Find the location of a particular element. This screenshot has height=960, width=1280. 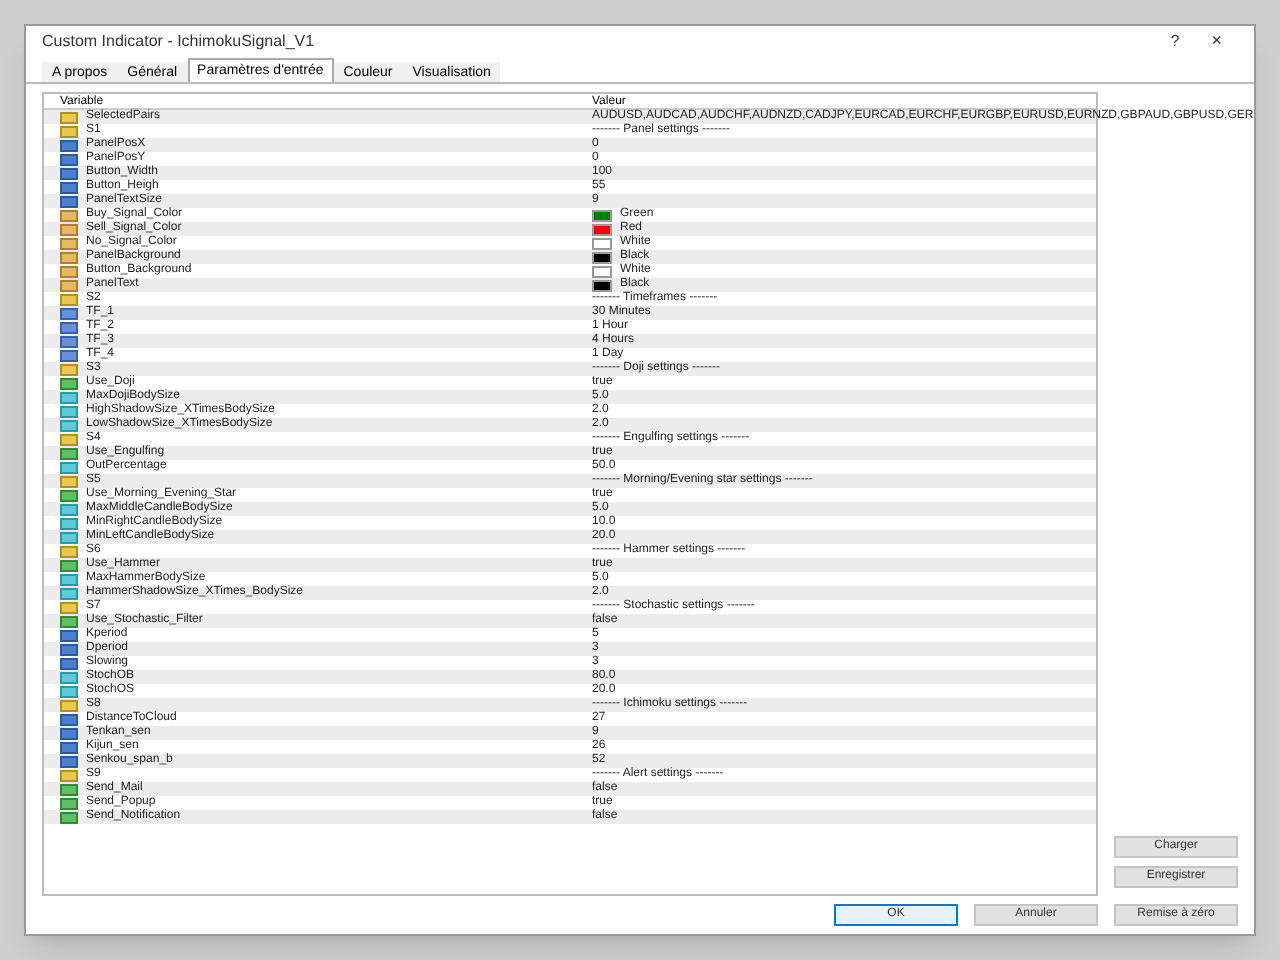

close-button: × is located at coordinates (1216, 42).